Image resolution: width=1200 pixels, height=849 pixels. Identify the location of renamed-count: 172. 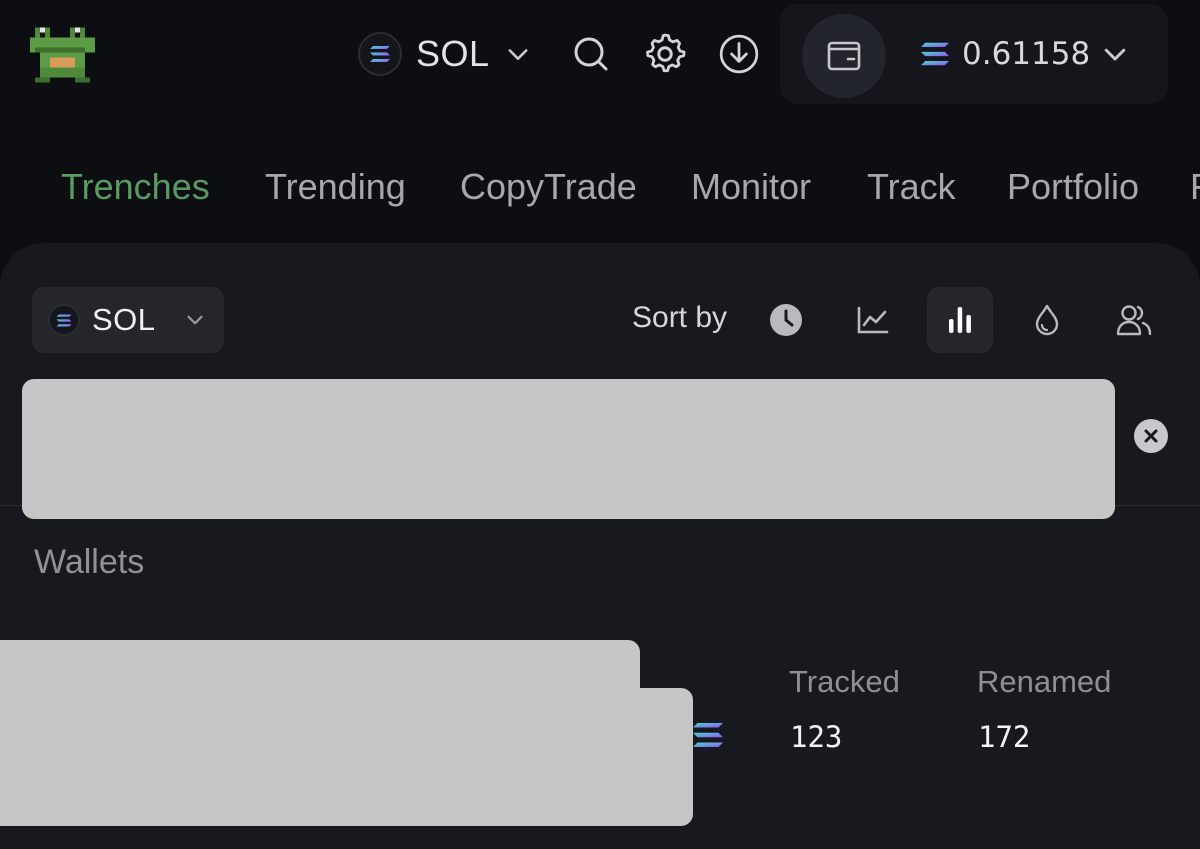
(1004, 737).